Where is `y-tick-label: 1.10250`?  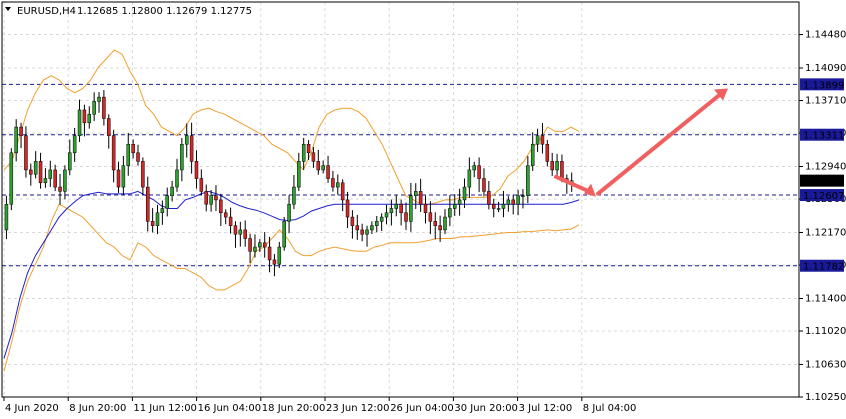
y-tick-label: 1.10250 is located at coordinates (825, 397).